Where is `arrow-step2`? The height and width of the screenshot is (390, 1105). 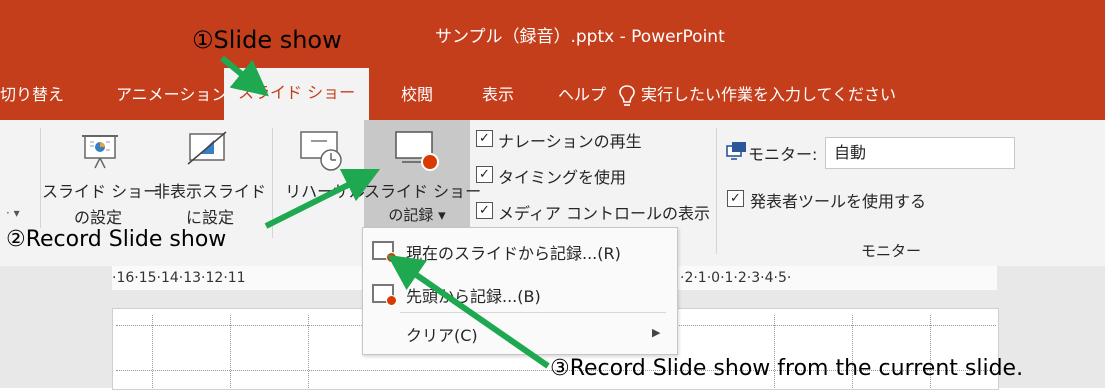 arrow-step2 is located at coordinates (322, 198).